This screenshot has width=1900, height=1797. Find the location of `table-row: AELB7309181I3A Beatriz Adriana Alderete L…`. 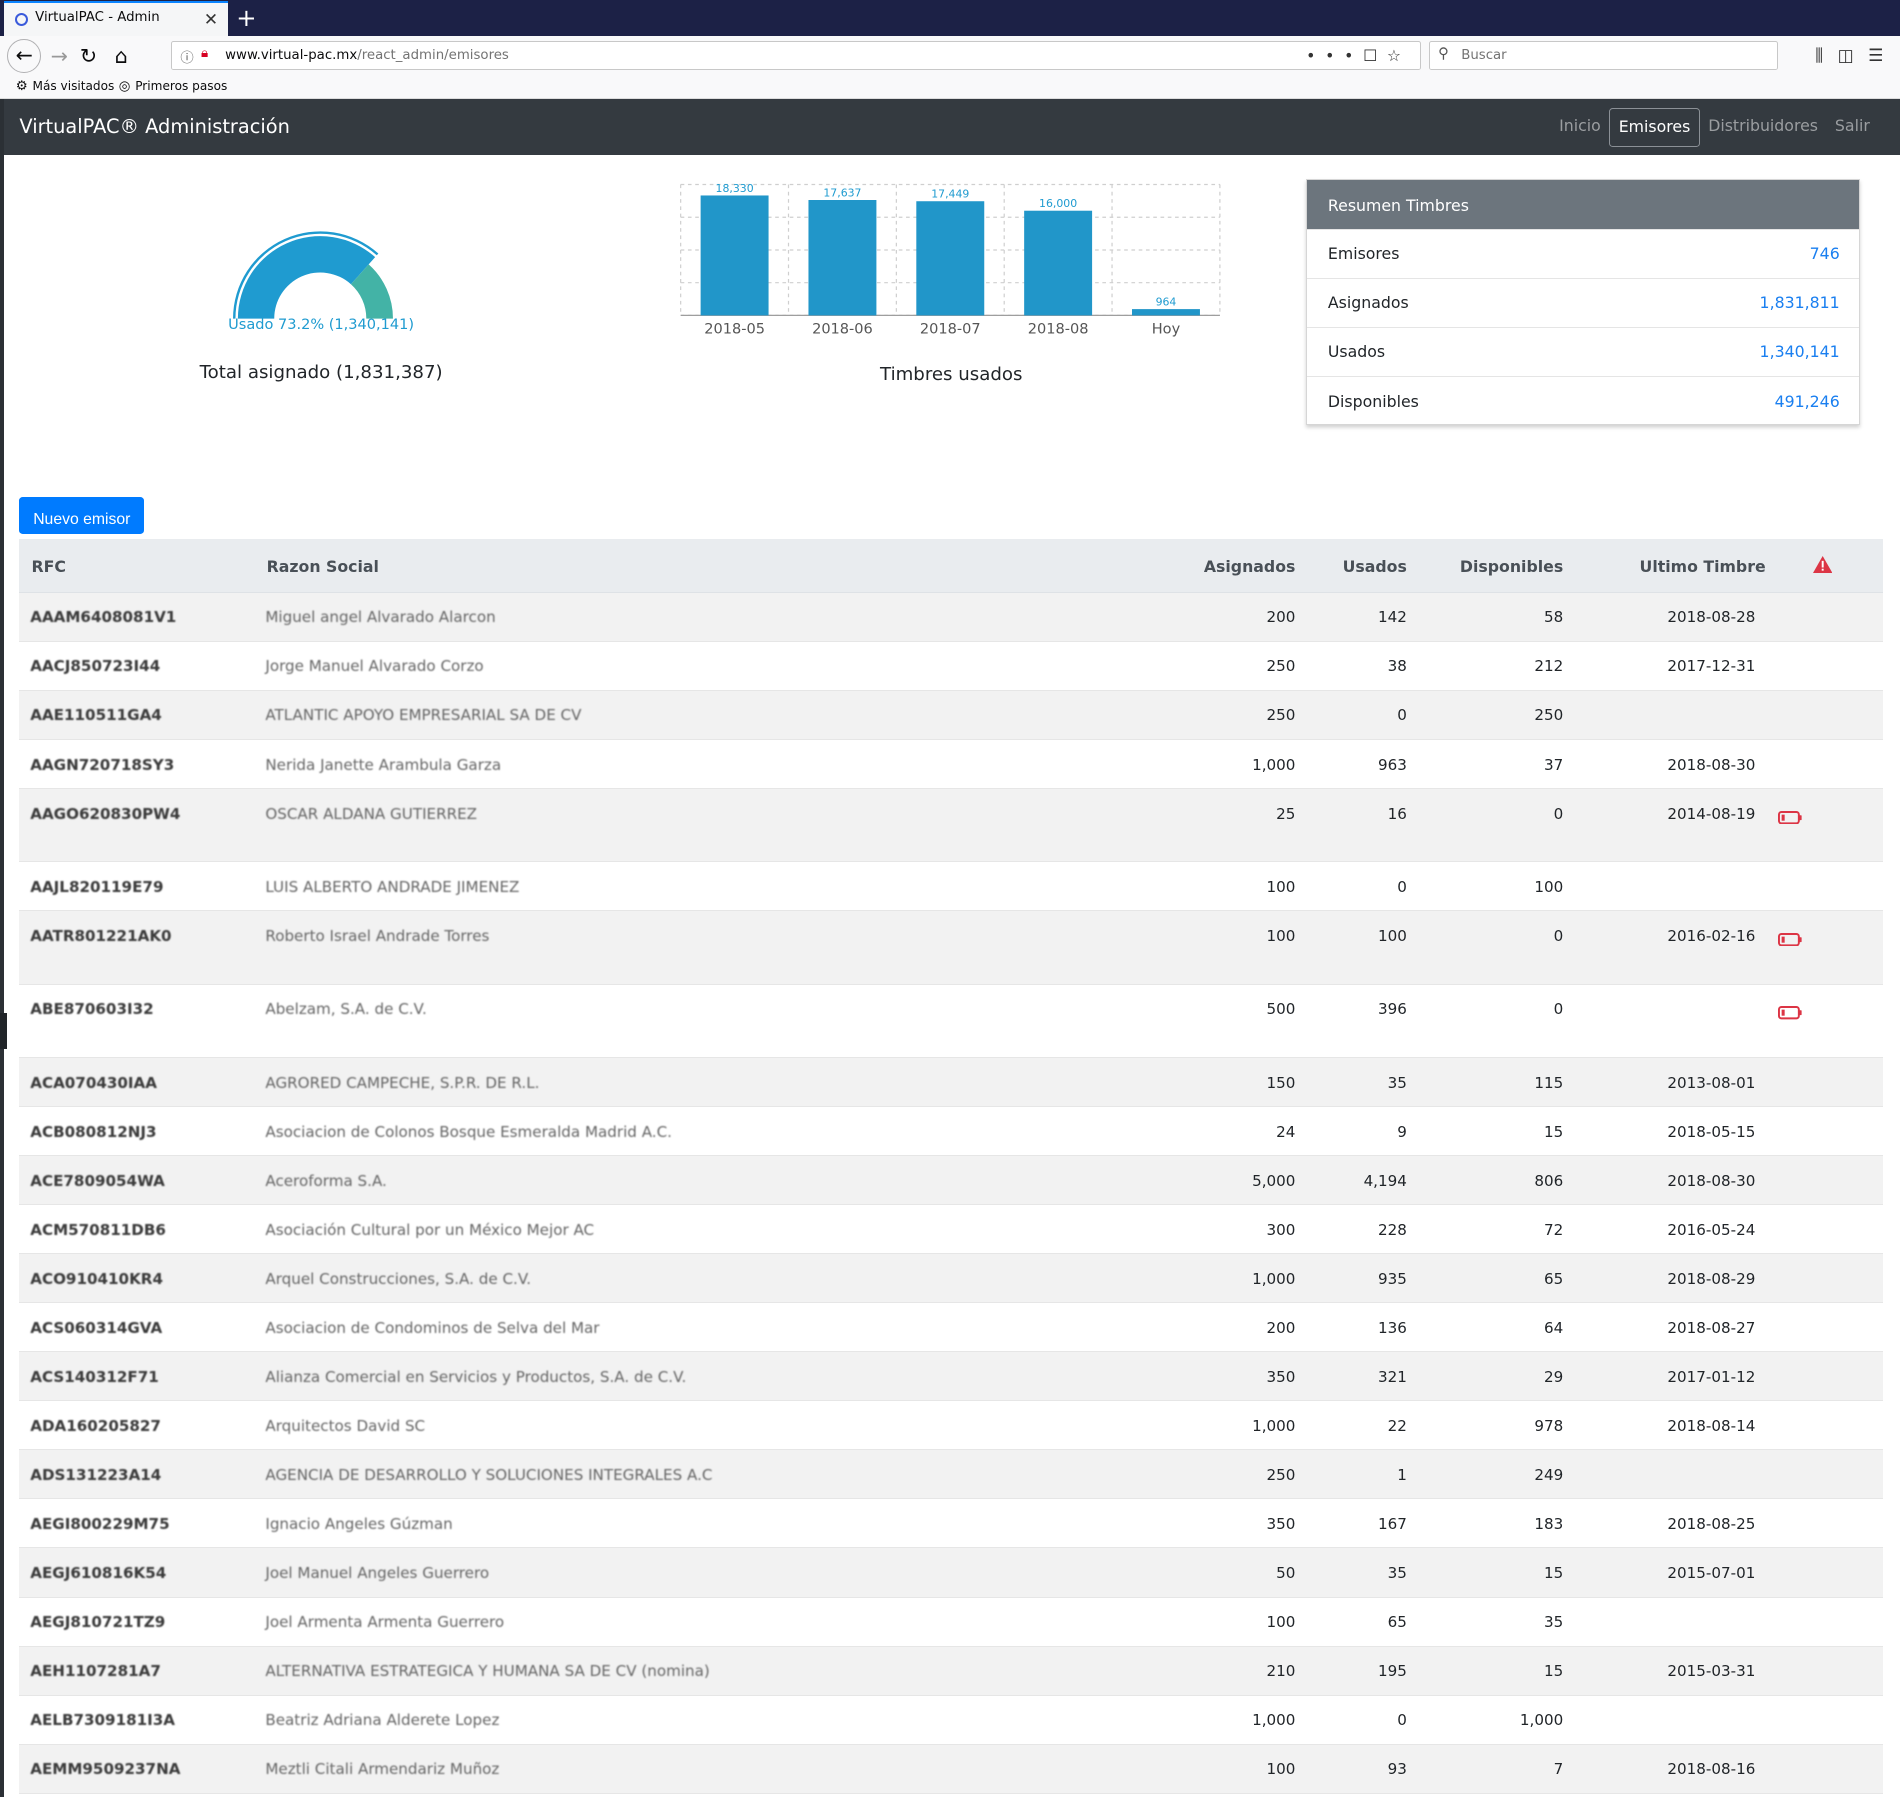

table-row: AELB7309181I3A Beatriz Adriana Alderete L… is located at coordinates (951, 1720).